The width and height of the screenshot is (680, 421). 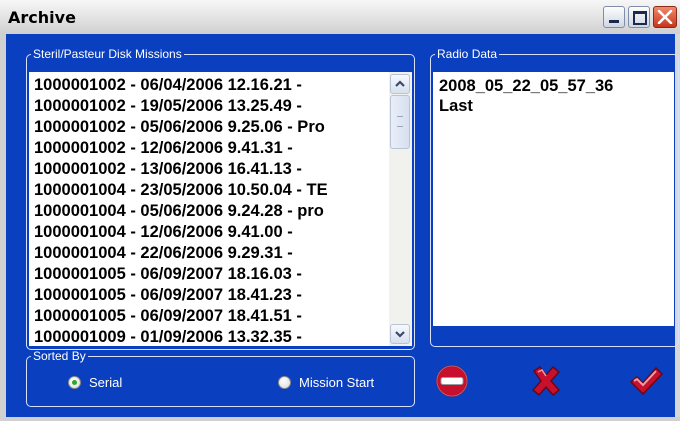 I want to click on list-item: 1000001002 - 05/06/2006 9.25.06 - Pro, so click(x=179, y=127).